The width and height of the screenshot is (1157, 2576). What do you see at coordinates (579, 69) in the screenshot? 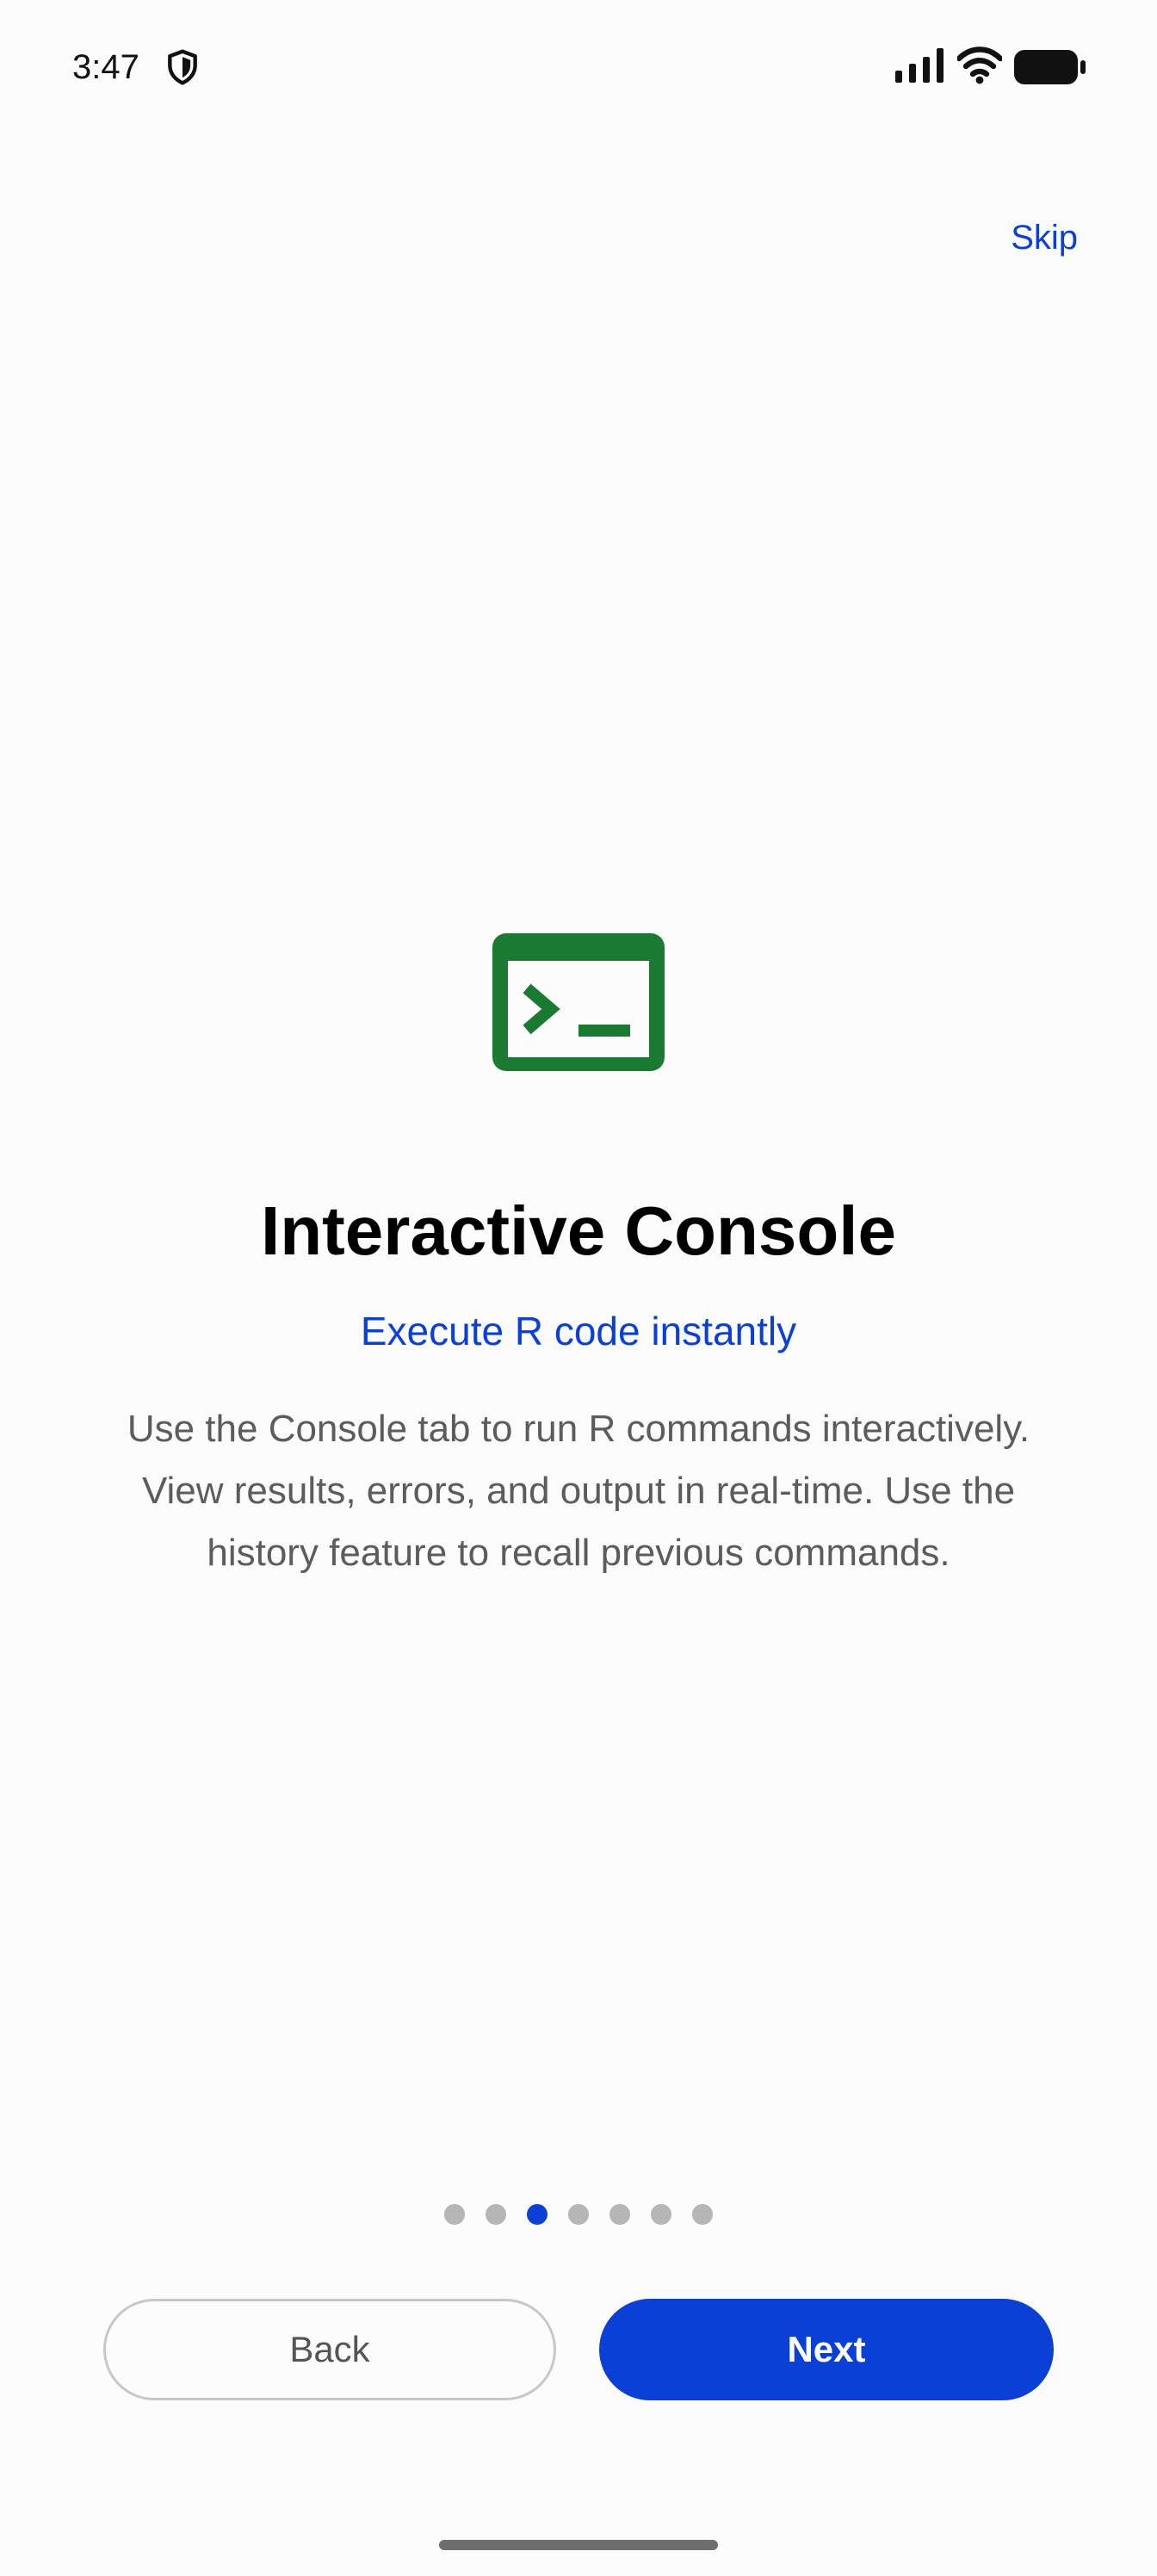
I see `status-bar: 3:47` at bounding box center [579, 69].